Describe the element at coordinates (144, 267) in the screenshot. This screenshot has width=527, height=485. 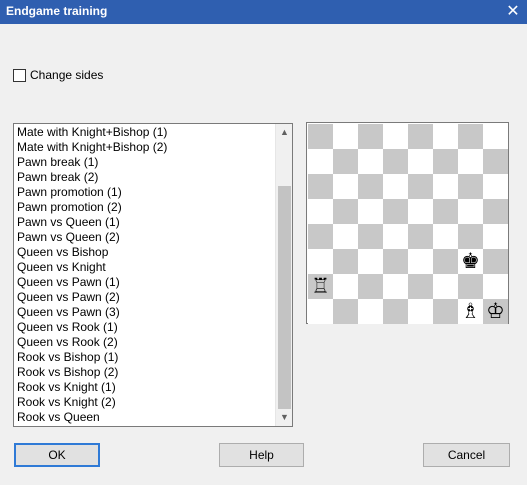
I see `list-item: Queen vs Knight` at that location.